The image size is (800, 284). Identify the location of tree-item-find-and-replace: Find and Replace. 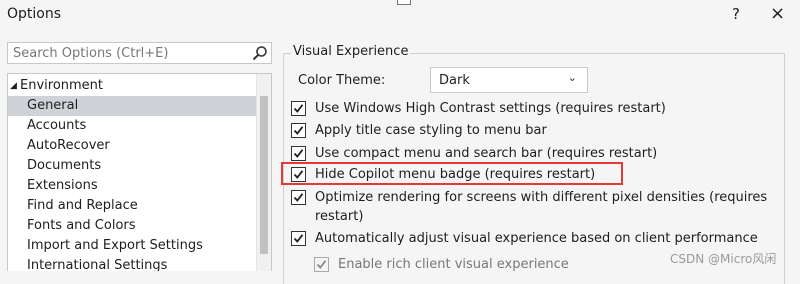
(132, 206).